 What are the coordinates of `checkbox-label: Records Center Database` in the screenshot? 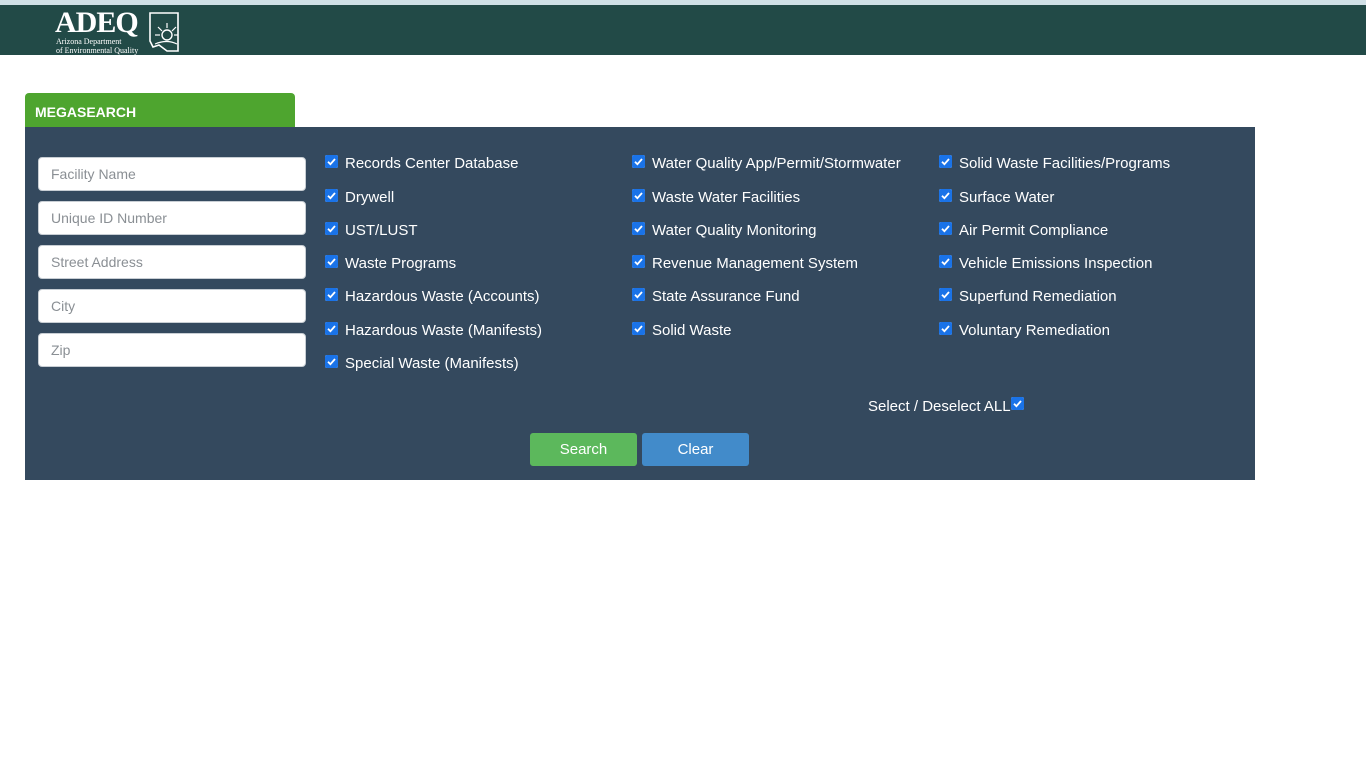 It's located at (432, 163).